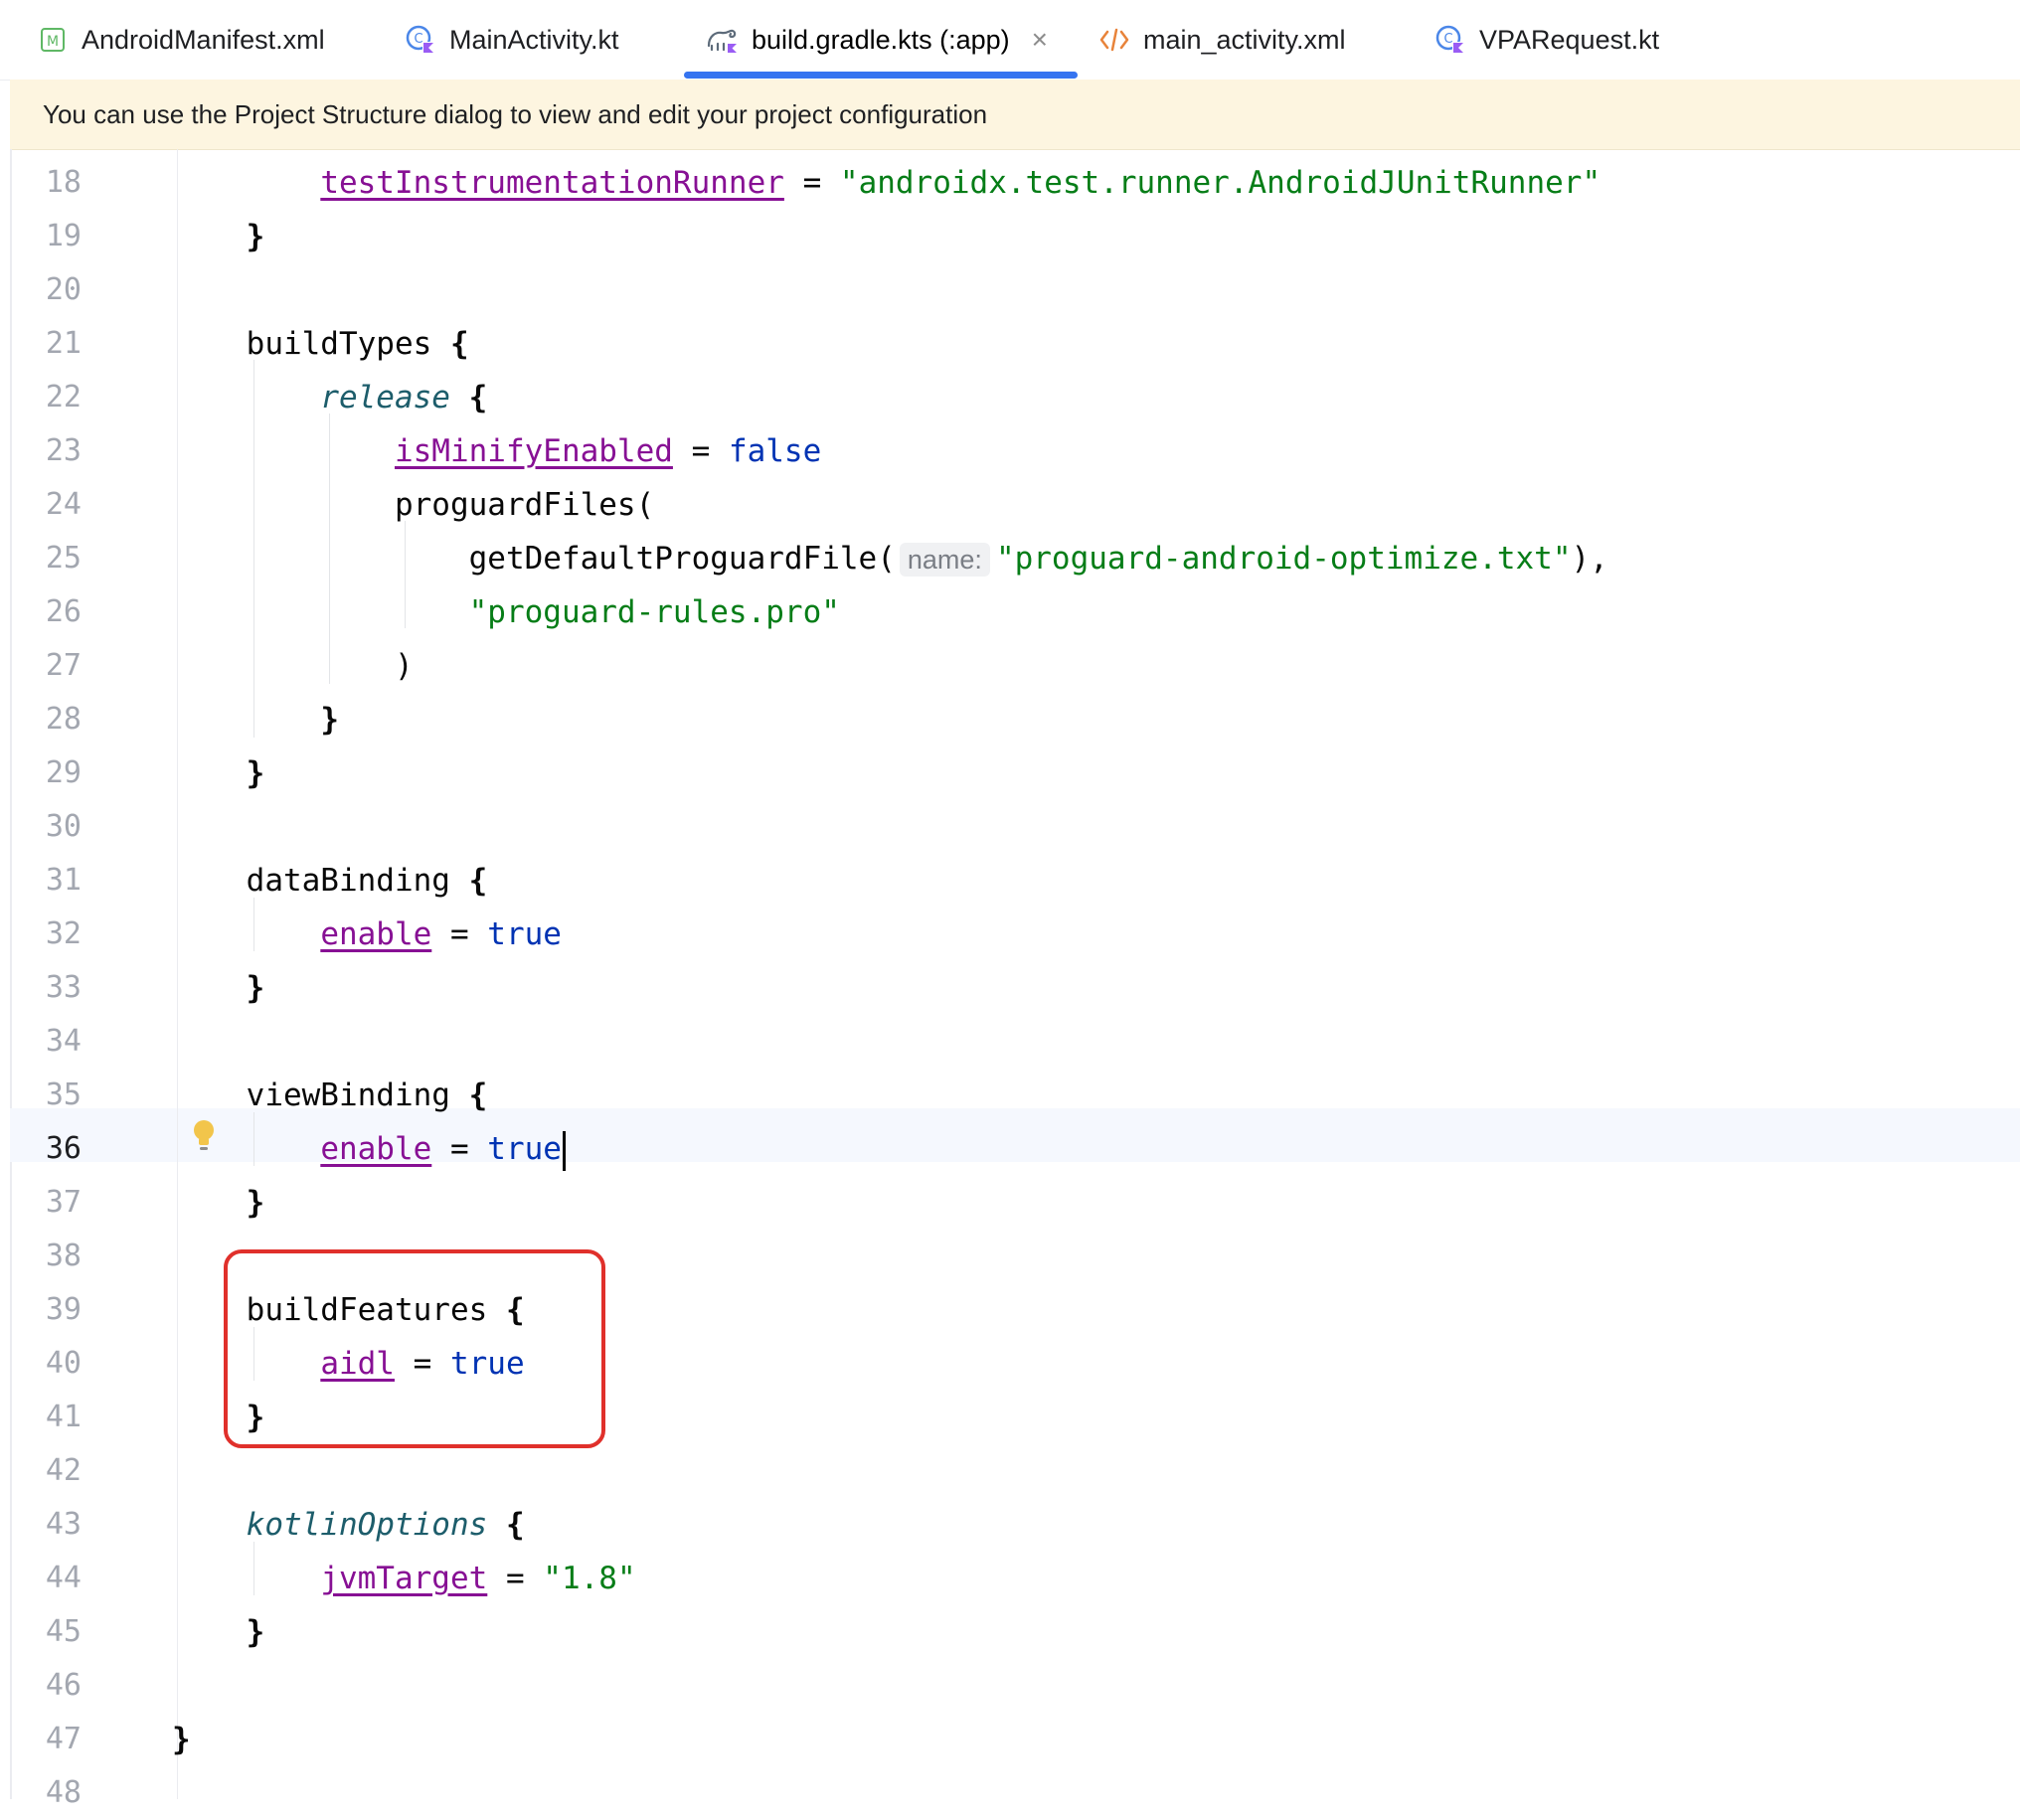 Image resolution: width=2020 pixels, height=1820 pixels. Describe the element at coordinates (1015, 1632) in the screenshot. I see `code-line: 45 }` at that location.